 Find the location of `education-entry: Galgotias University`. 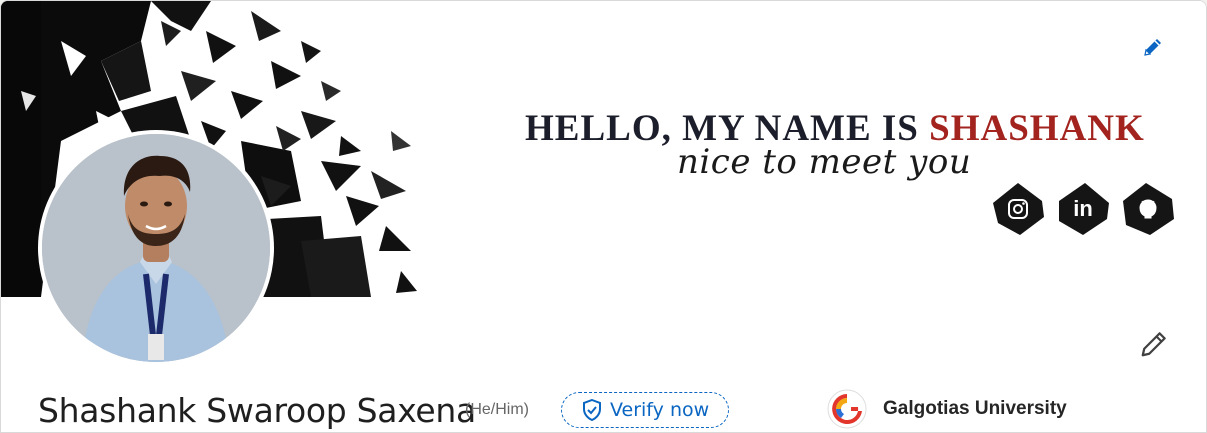

education-entry: Galgotias University is located at coordinates (947, 409).